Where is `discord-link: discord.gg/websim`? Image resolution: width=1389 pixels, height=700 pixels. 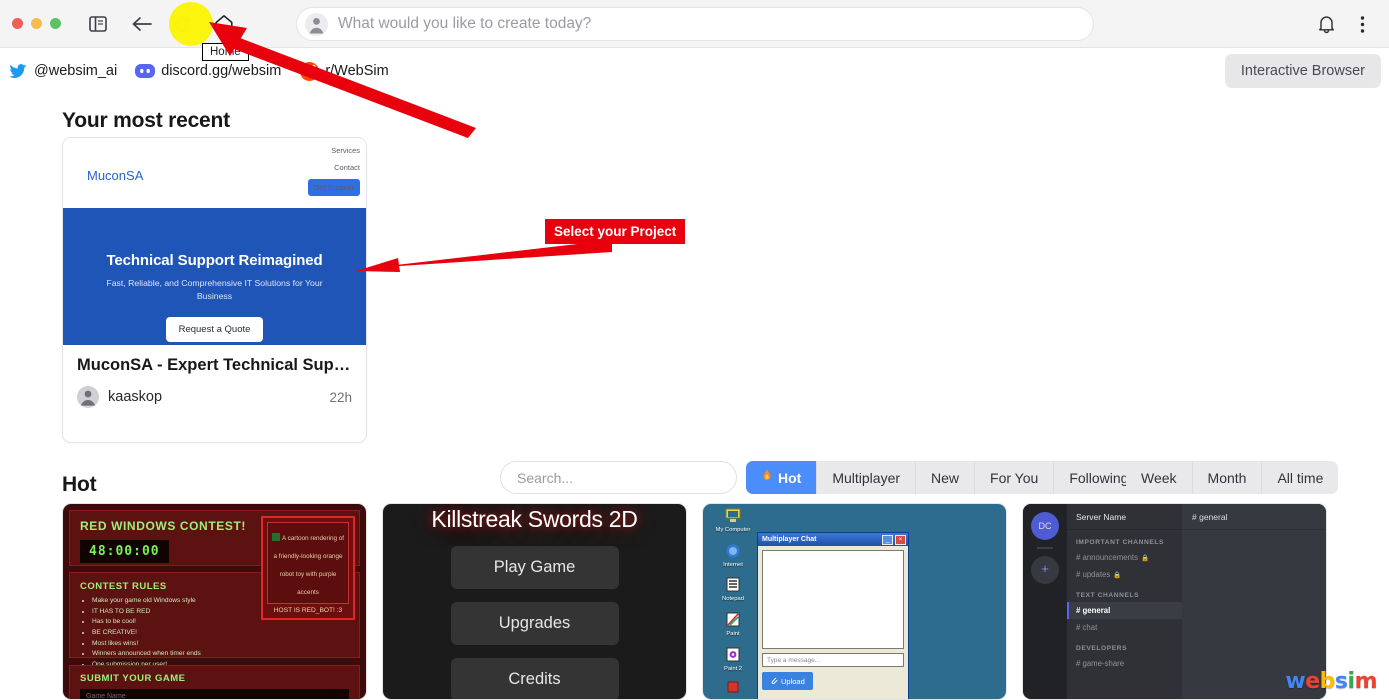 discord-link: discord.gg/websim is located at coordinates (208, 71).